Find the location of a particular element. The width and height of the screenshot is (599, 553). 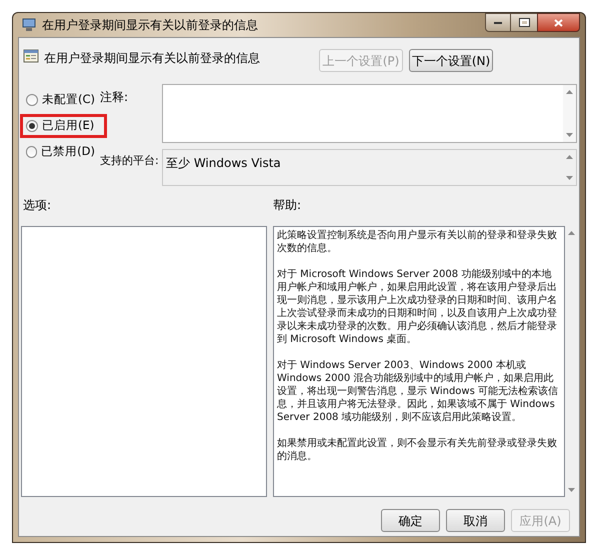

policy-title: 在用户登录期间显示有关以前登录的信息 is located at coordinates (152, 58).